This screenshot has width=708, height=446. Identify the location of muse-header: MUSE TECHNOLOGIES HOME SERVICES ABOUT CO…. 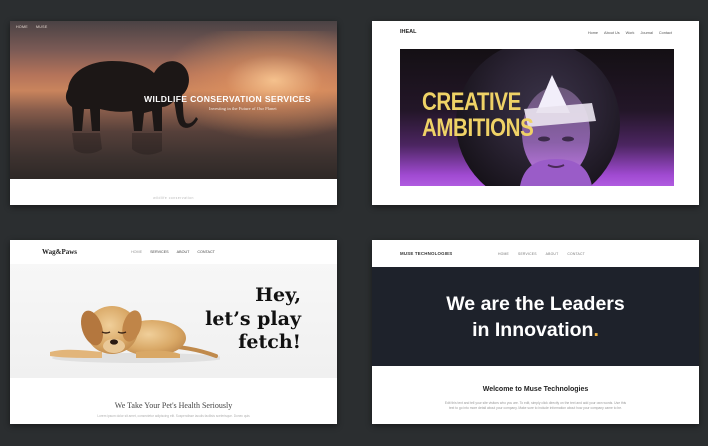
(535, 253).